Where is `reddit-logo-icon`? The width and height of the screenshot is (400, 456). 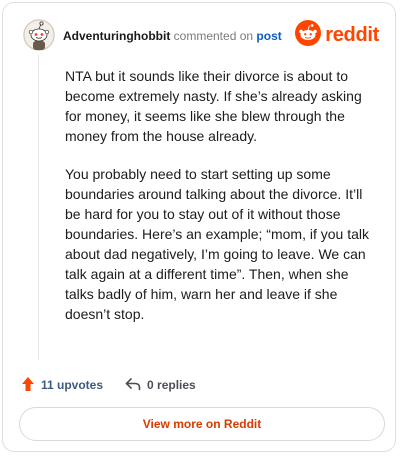 reddit-logo-icon is located at coordinates (308, 35).